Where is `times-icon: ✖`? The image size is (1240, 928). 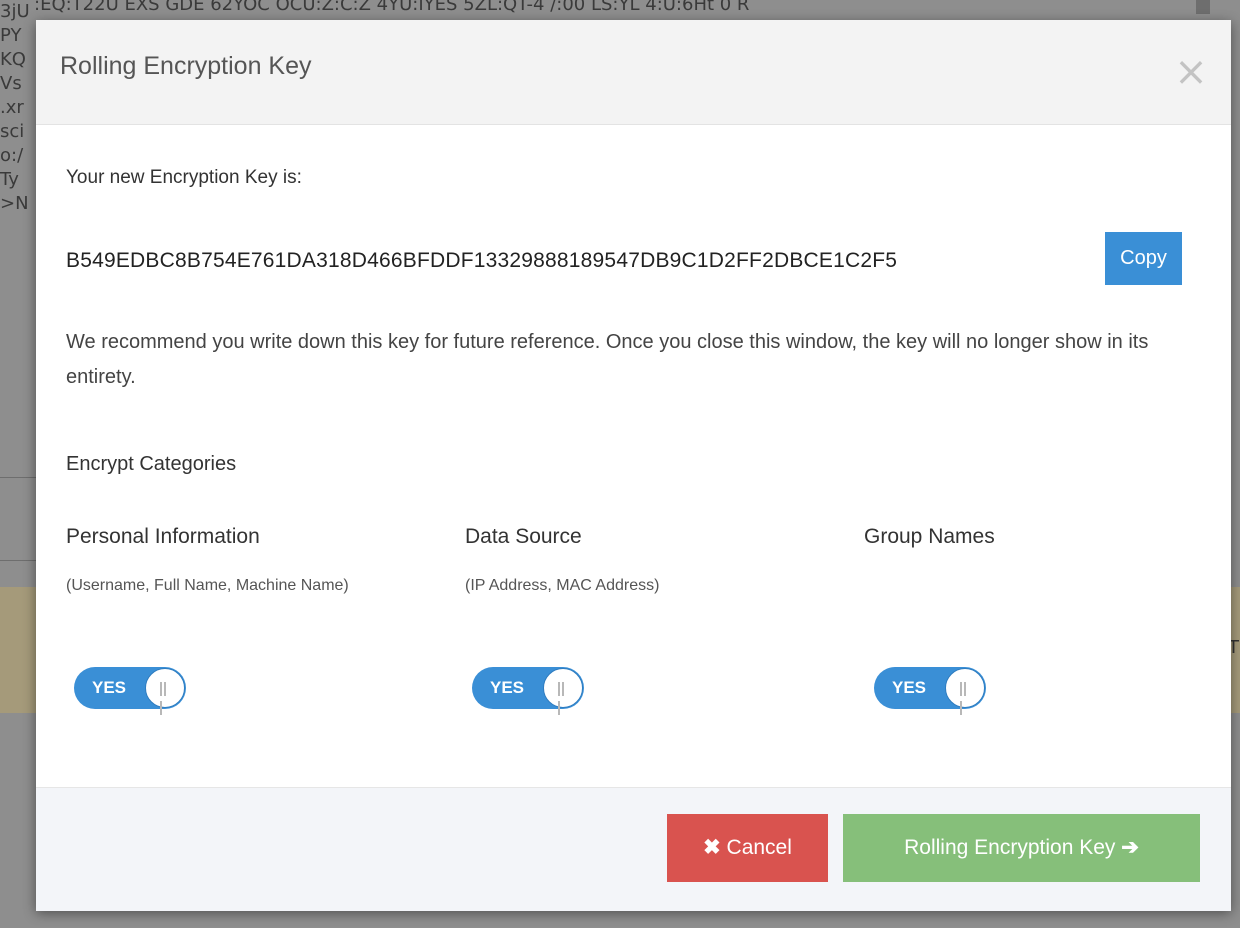 times-icon: ✖ is located at coordinates (712, 847).